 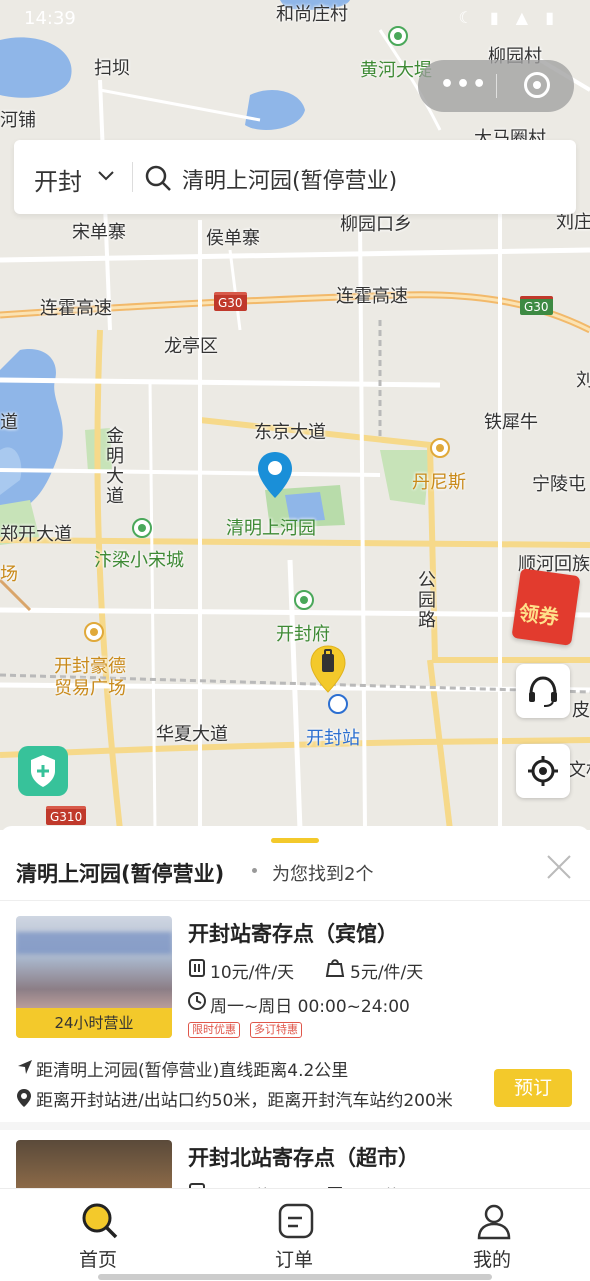 I want to click on restaurant-poi-icon, so click(x=440, y=448).